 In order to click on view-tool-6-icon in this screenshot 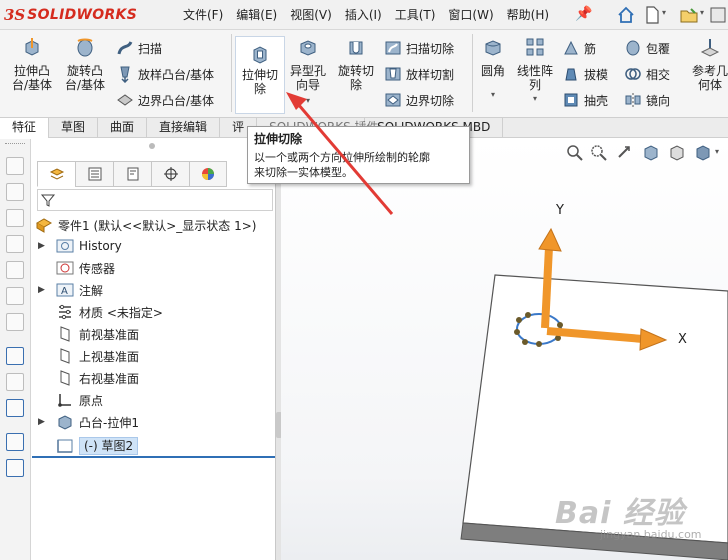, I will do `click(15, 296)`.